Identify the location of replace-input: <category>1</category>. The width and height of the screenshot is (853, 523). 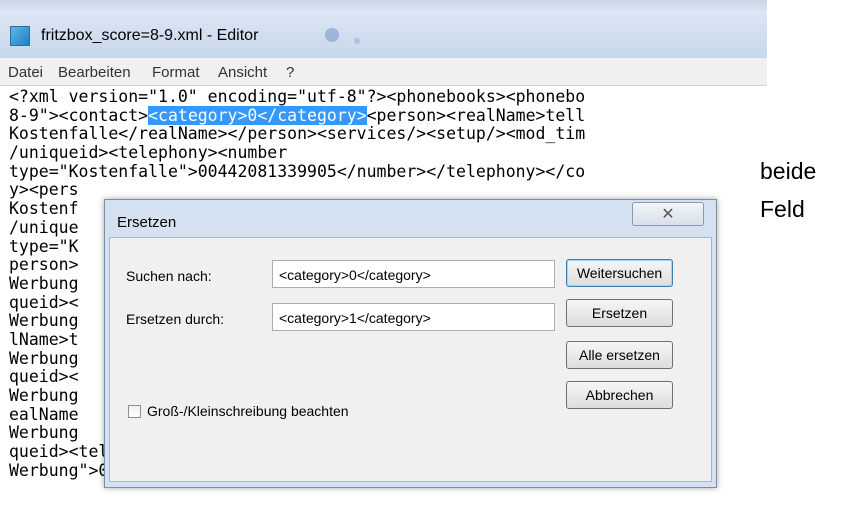
(413, 317).